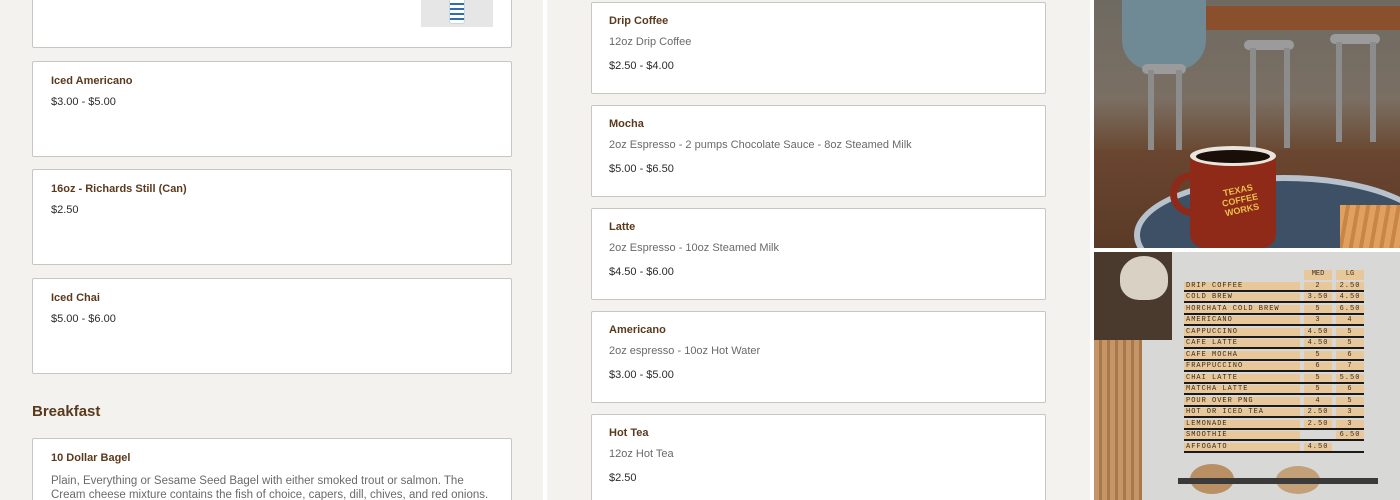 This screenshot has height=500, width=1400. What do you see at coordinates (91, 458) in the screenshot?
I see `menu-item-name: 10 Dollar Bagel` at bounding box center [91, 458].